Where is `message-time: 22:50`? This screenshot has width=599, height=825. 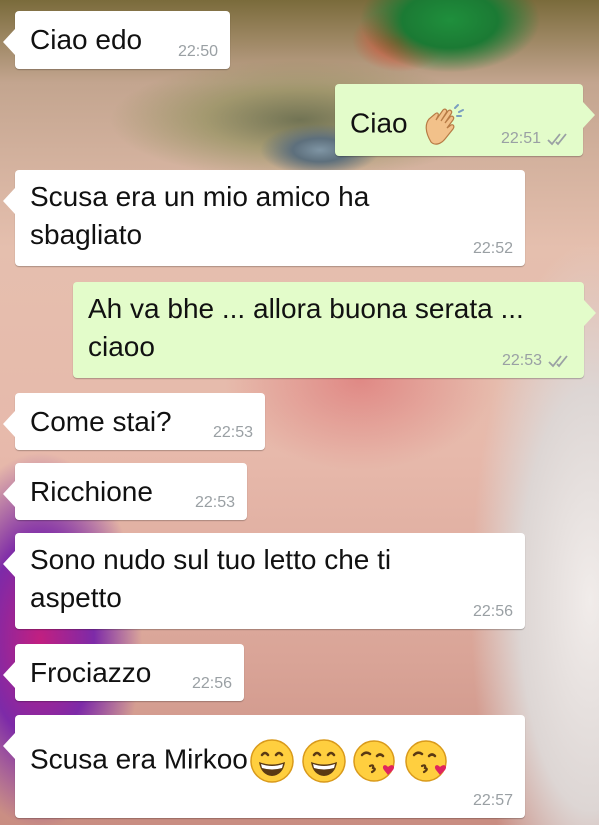
message-time: 22:50 is located at coordinates (197, 51).